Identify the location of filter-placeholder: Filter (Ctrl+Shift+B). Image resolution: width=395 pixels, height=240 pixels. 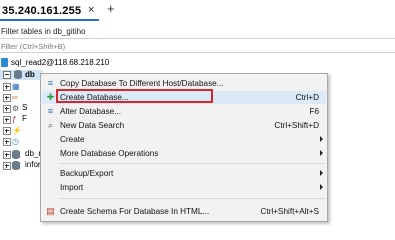
(33, 46).